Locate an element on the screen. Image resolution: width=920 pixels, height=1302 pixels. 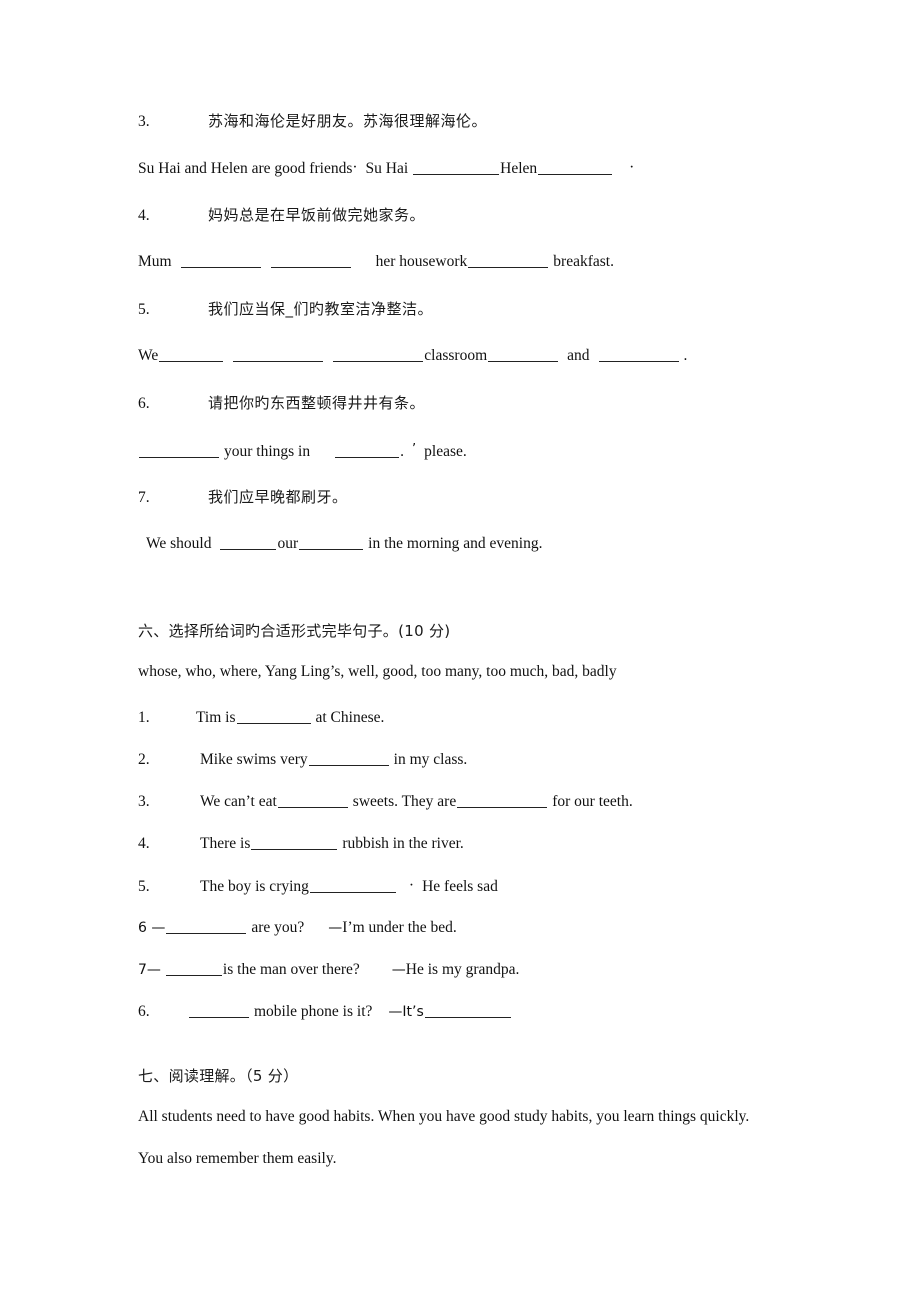
translation-item-7-chinese: 7. 我们应早晚都刷牙。 is located at coordinates (243, 497).